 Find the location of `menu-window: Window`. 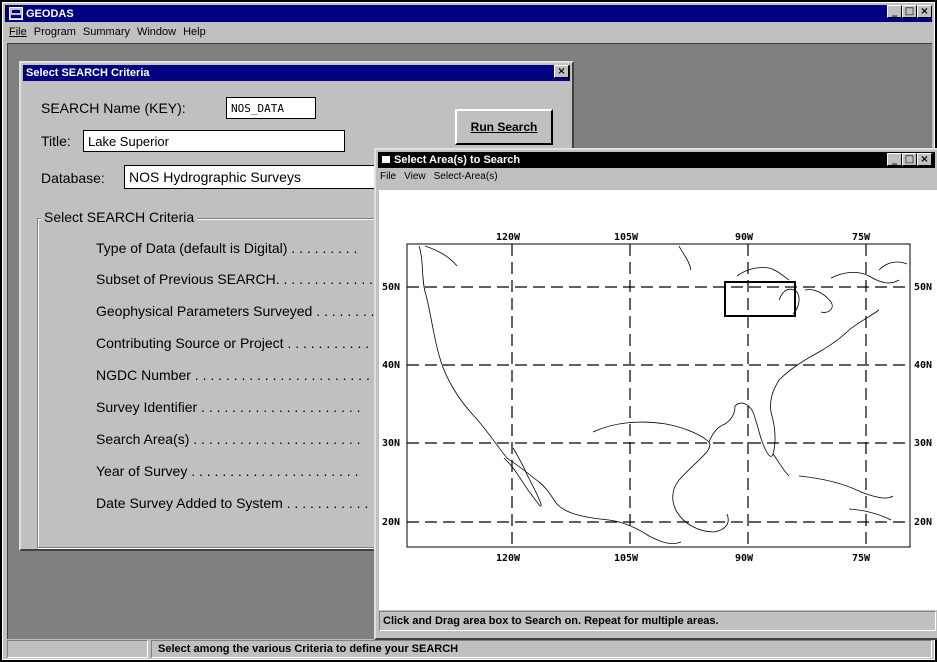

menu-window: Window is located at coordinates (156, 32).